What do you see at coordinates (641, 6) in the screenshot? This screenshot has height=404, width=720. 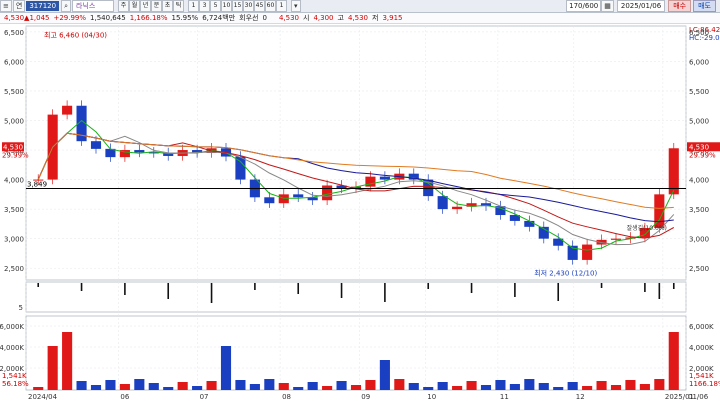 I see `date-field: 2025/01/06` at bounding box center [641, 6].